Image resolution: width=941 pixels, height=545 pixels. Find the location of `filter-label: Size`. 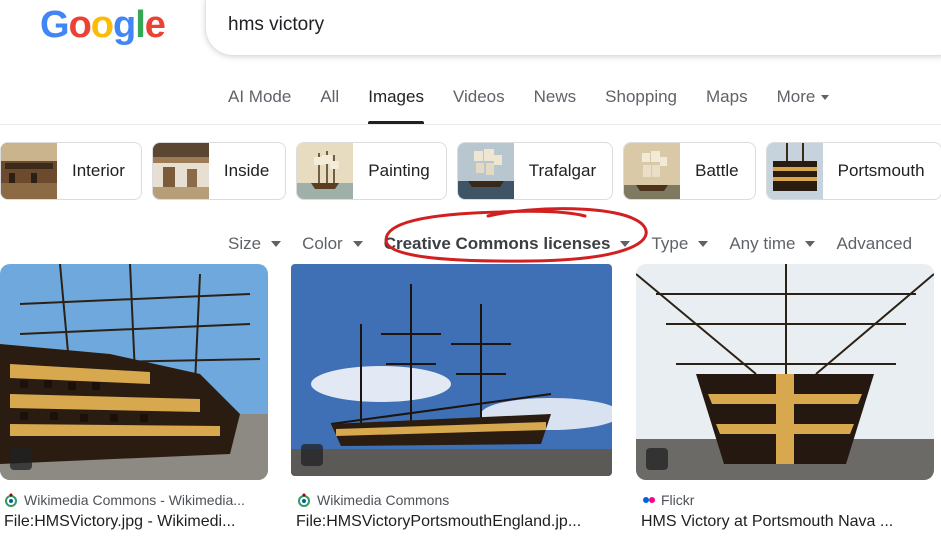

filter-label: Size is located at coordinates (245, 243).